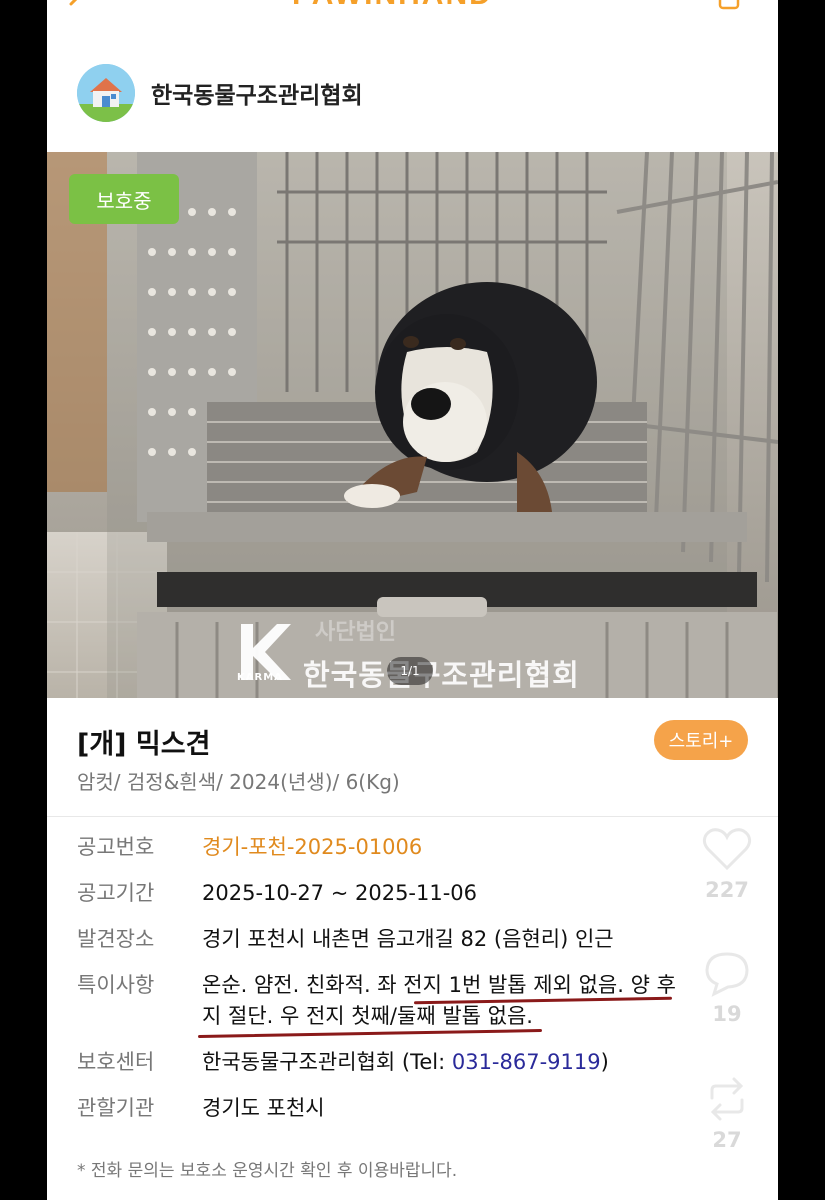 The width and height of the screenshot is (825, 1200). What do you see at coordinates (238, 782) in the screenshot?
I see `animal-meta: 암컷/ 검정&흰색/ 2024(년생)/ 6(Kg)` at bounding box center [238, 782].